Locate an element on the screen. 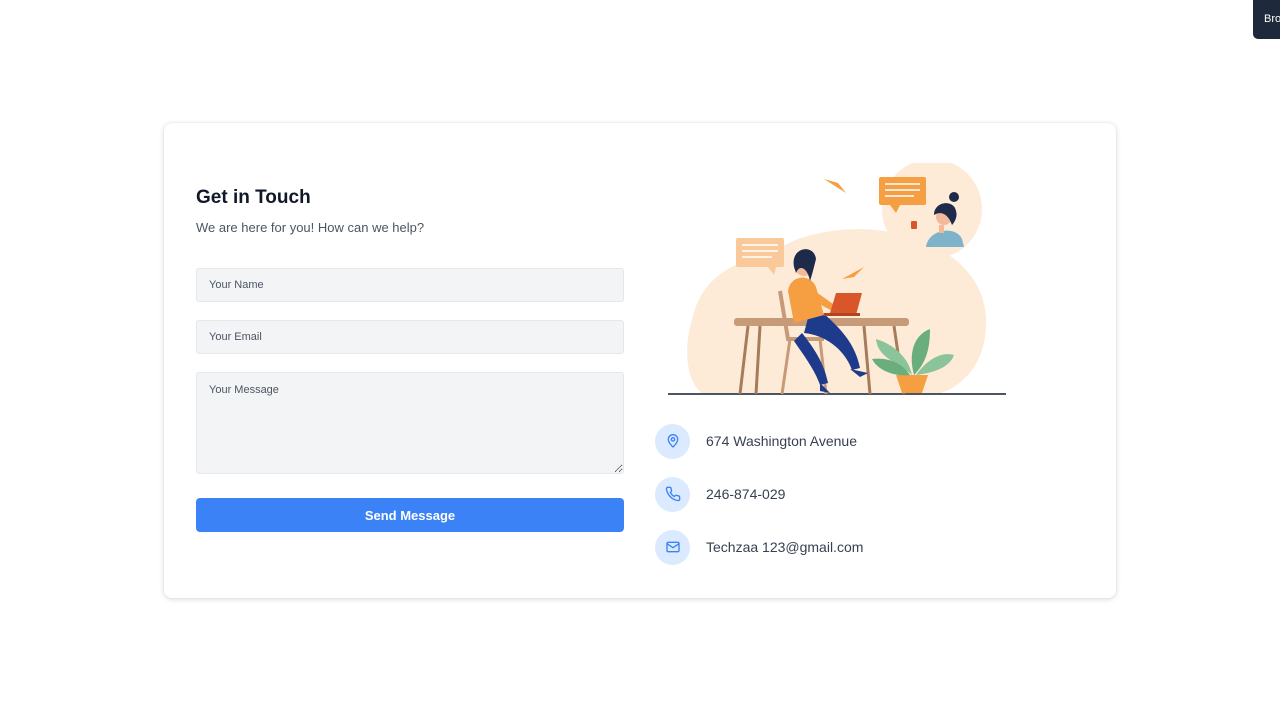 This screenshot has width=1280, height=720. name-input is located at coordinates (410, 285).